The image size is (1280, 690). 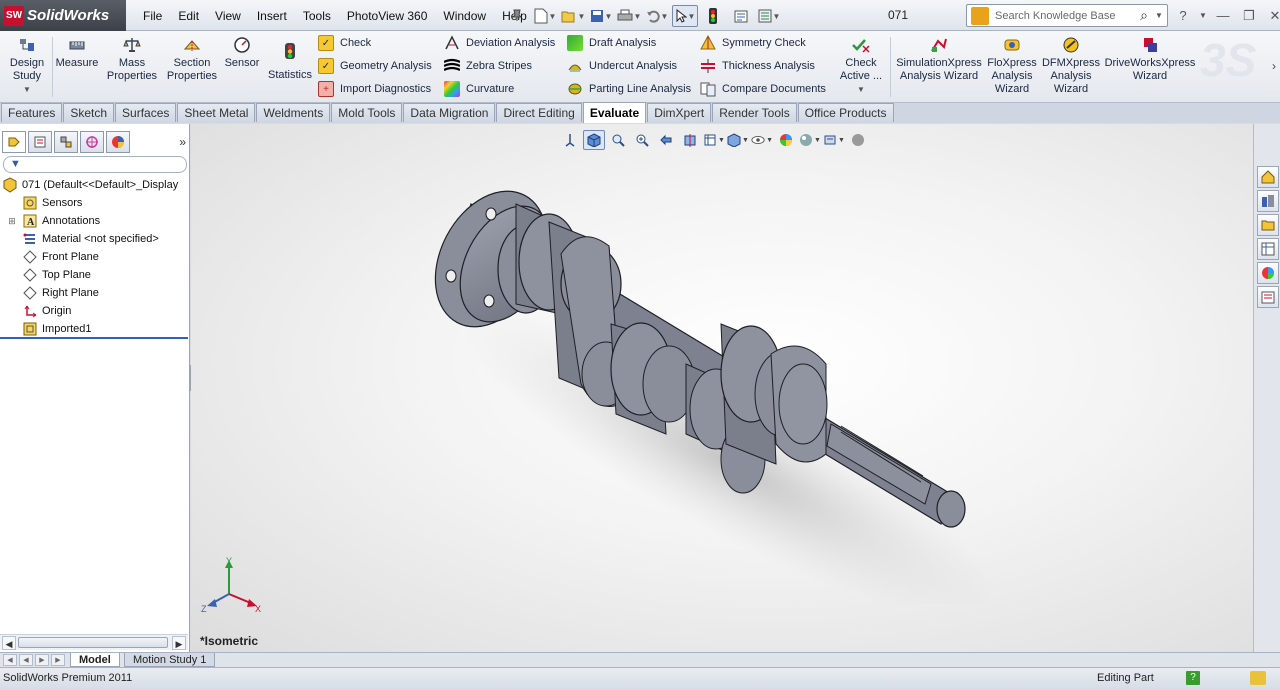 I want to click on menu-tools: Tools, so click(x=317, y=16).